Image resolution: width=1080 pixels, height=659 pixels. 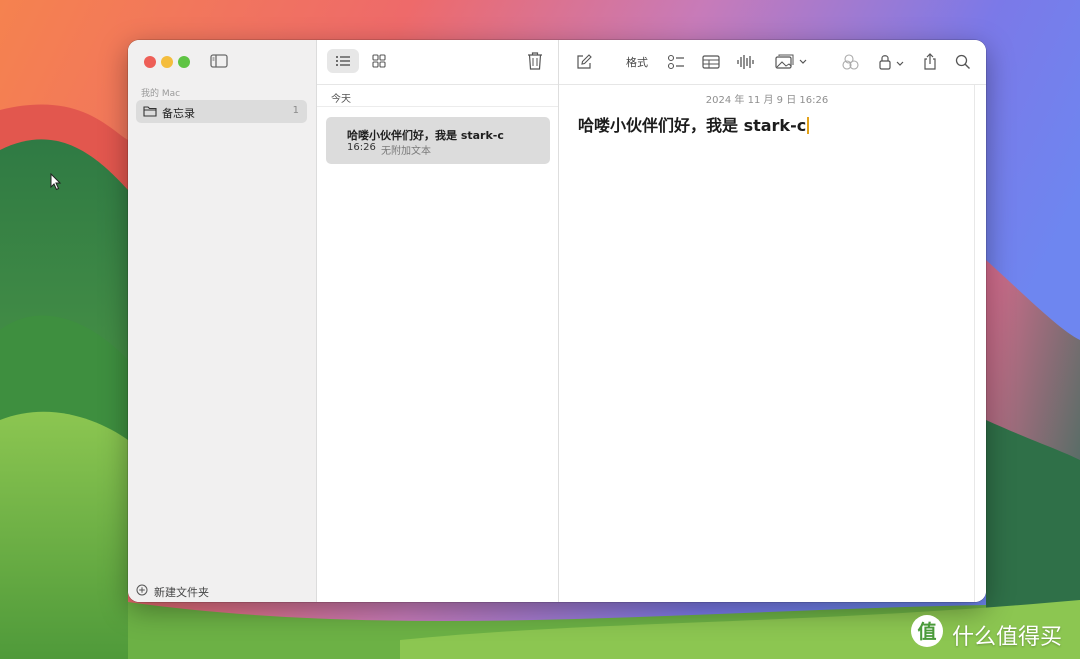 What do you see at coordinates (676, 62) in the screenshot?
I see `checklist-icon` at bounding box center [676, 62].